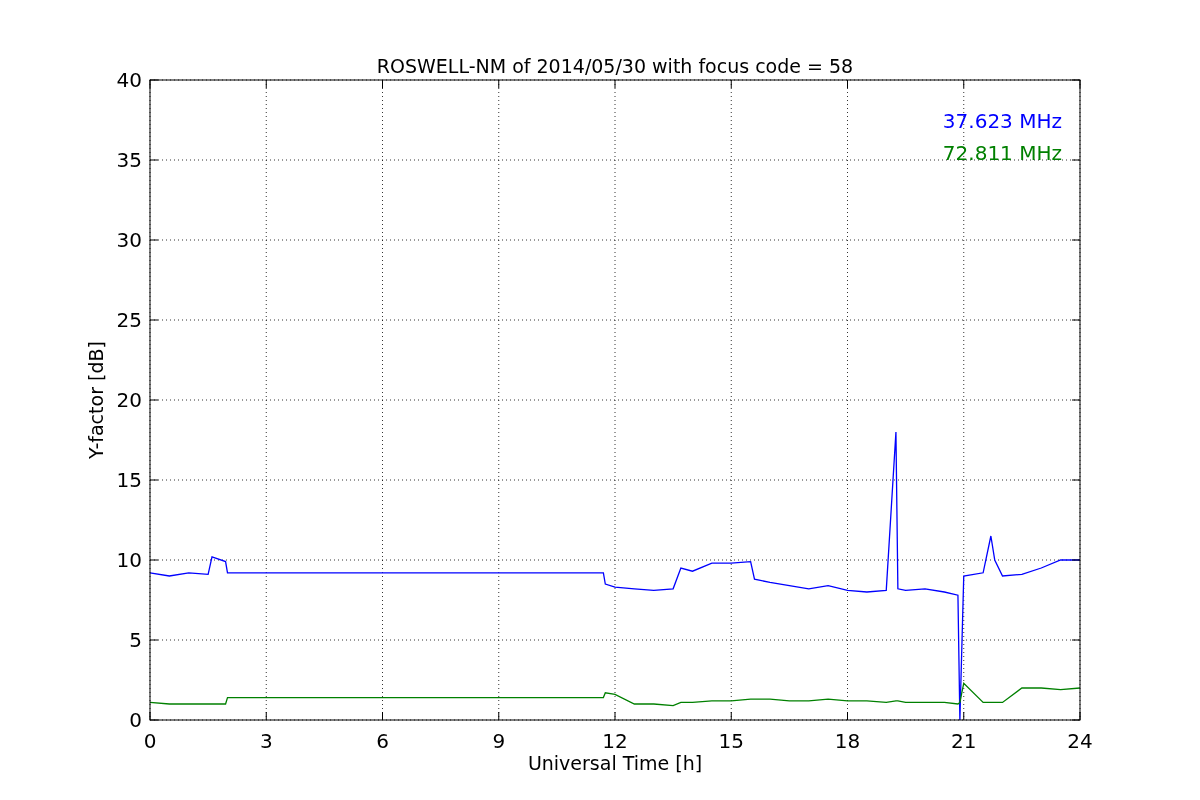 The image size is (1200, 800). I want to click on tick-label: 30, so click(129, 240).